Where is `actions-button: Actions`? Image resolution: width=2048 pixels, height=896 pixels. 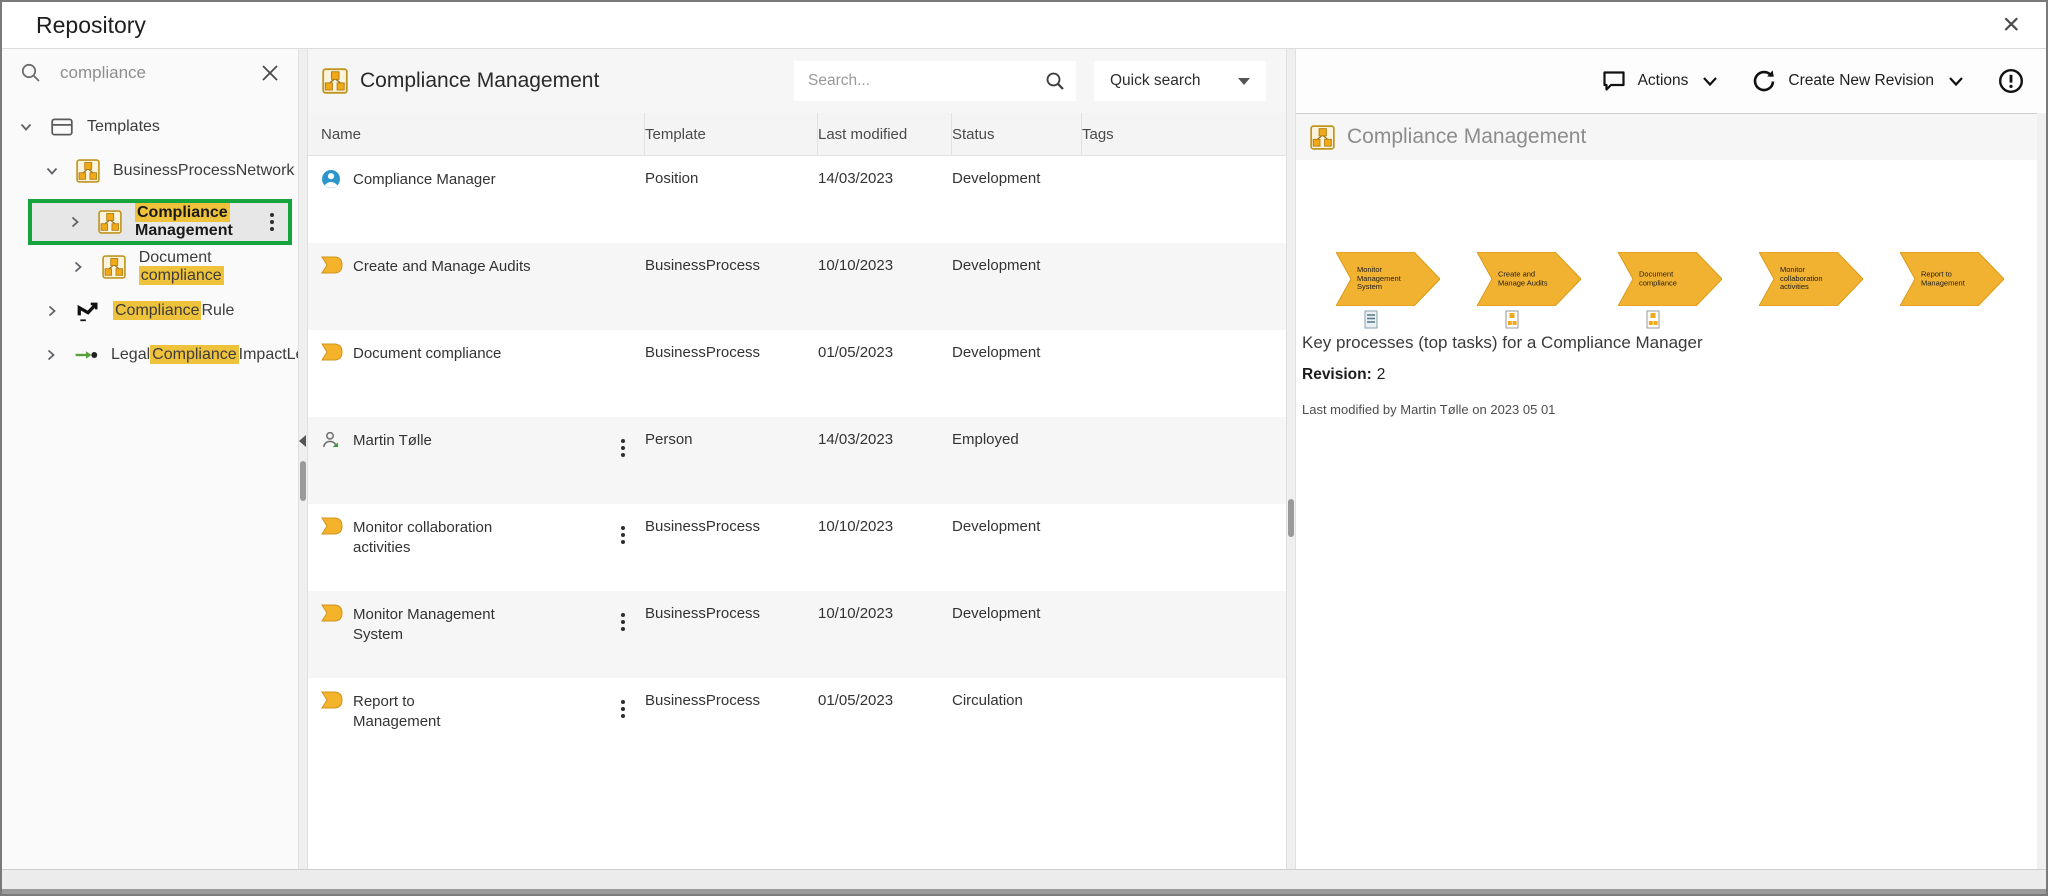 actions-button: Actions is located at coordinates (1660, 81).